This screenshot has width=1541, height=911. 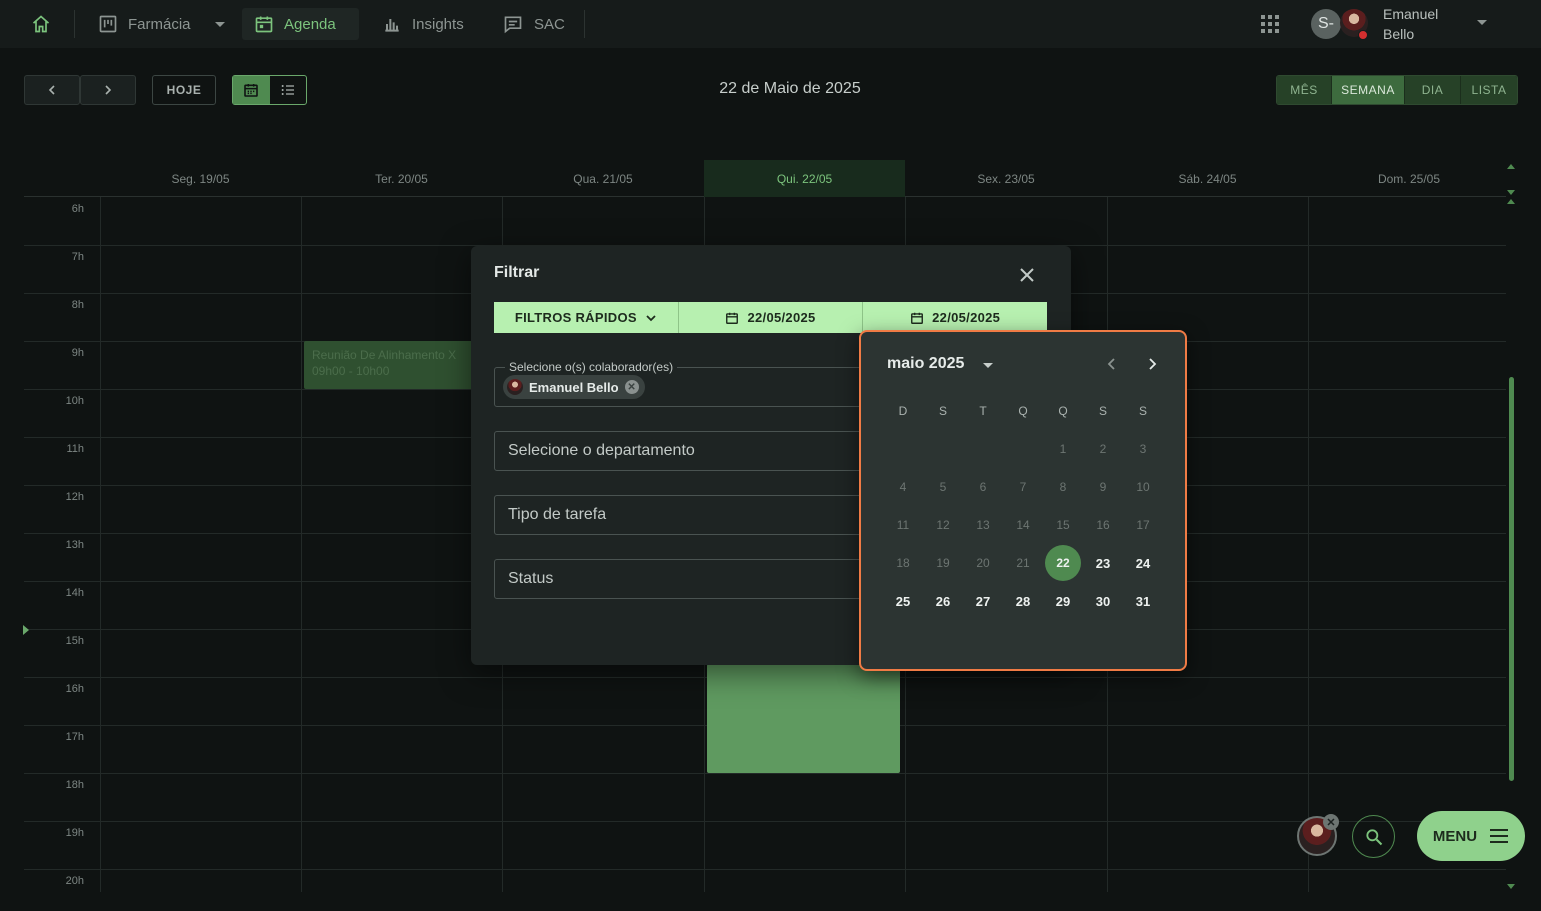 What do you see at coordinates (1103, 601) in the screenshot?
I see `picker-day: 30` at bounding box center [1103, 601].